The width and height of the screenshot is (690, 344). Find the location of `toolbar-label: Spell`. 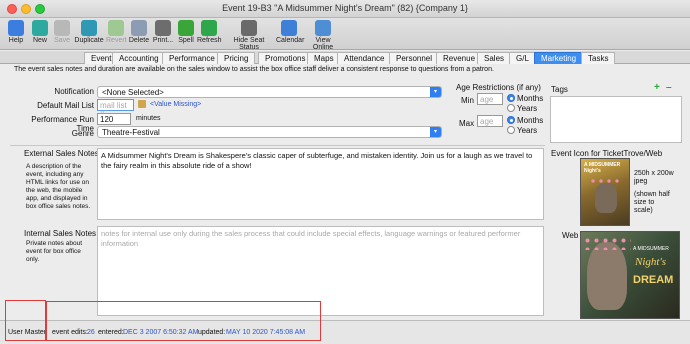

toolbar-label: Spell is located at coordinates (186, 40).